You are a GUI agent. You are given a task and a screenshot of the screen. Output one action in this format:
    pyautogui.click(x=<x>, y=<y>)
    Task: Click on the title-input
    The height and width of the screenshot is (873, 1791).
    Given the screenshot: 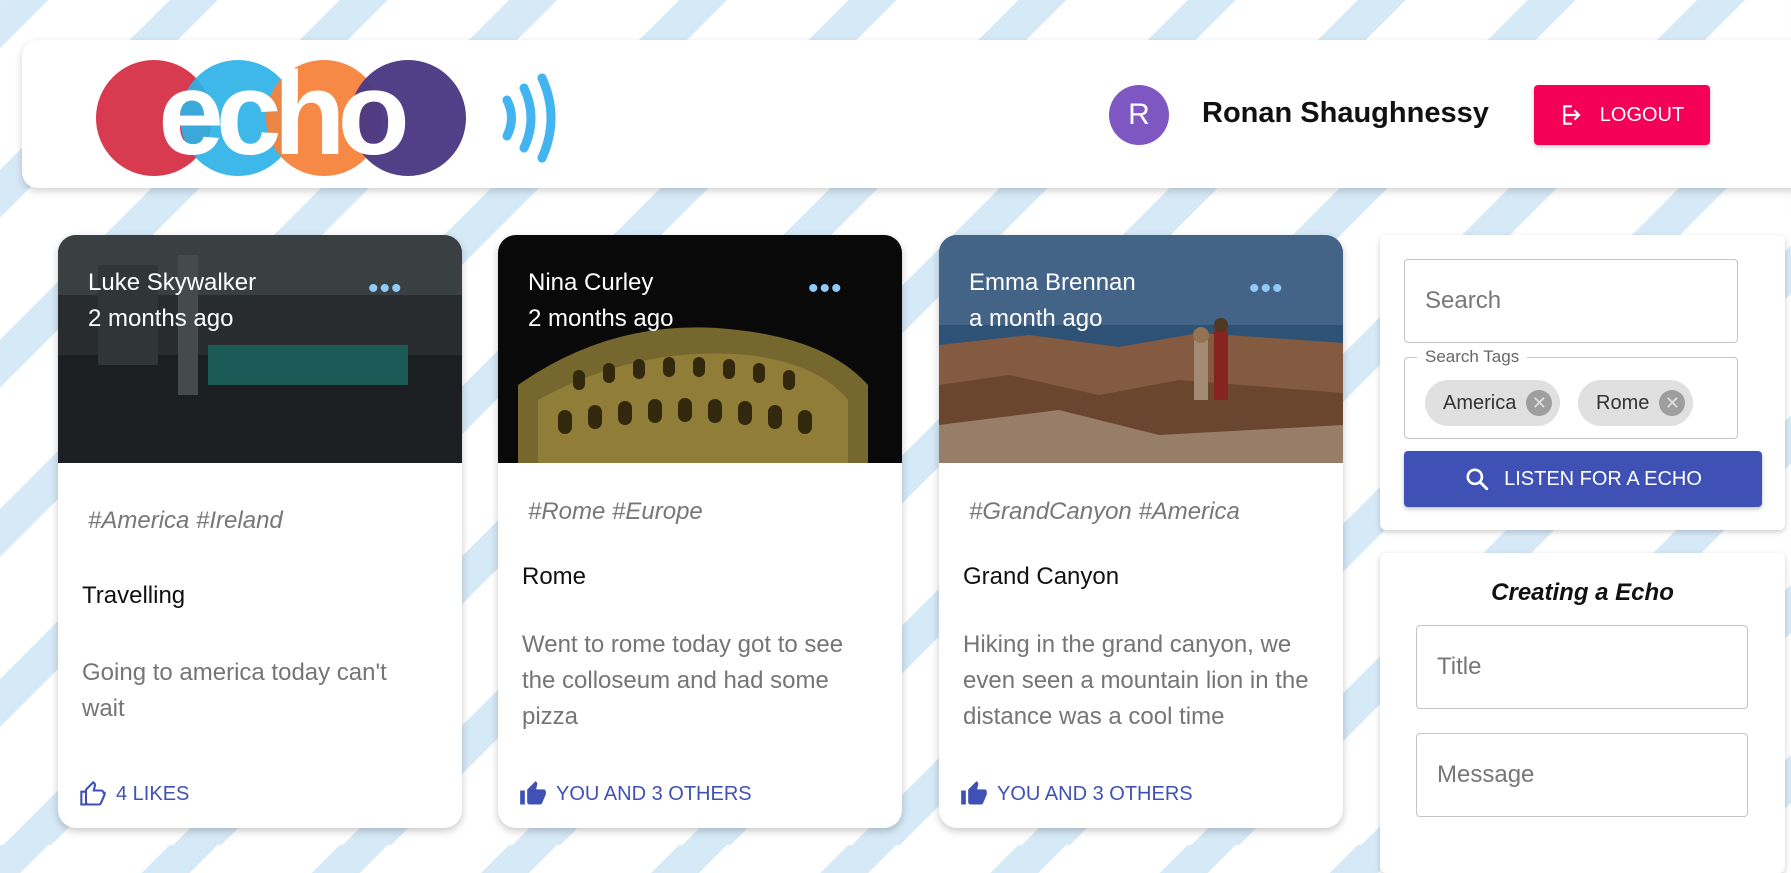 What is the action you would take?
    pyautogui.click(x=1582, y=667)
    